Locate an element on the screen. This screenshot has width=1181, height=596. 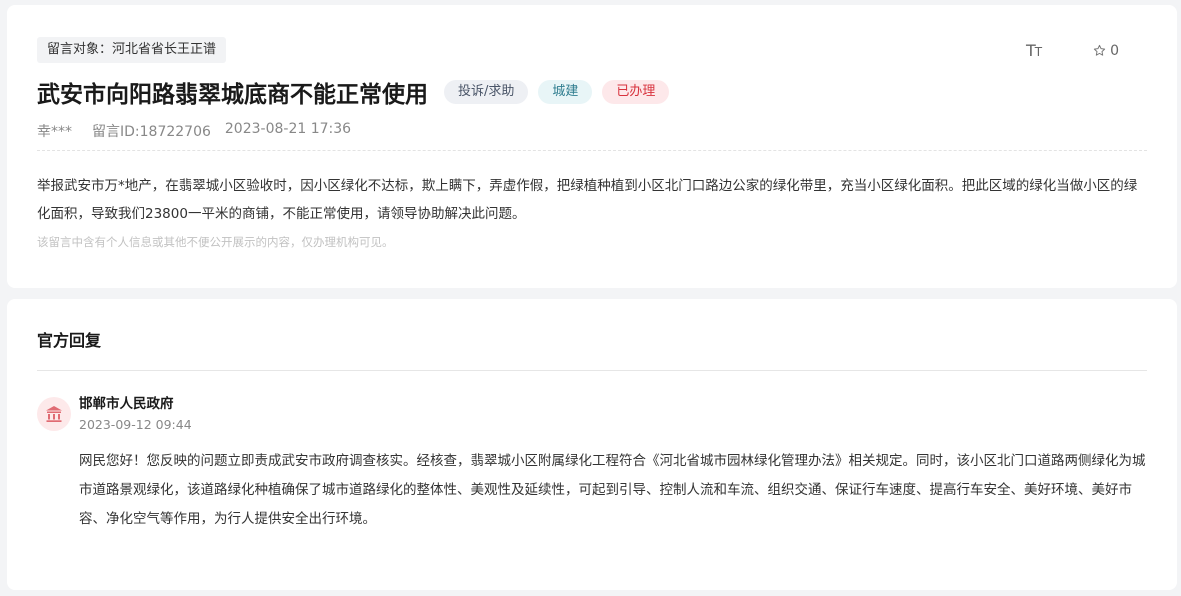
message-meta: 幸*** 留言ID:18722706 2023-08-21 17:36 is located at coordinates (194, 131).